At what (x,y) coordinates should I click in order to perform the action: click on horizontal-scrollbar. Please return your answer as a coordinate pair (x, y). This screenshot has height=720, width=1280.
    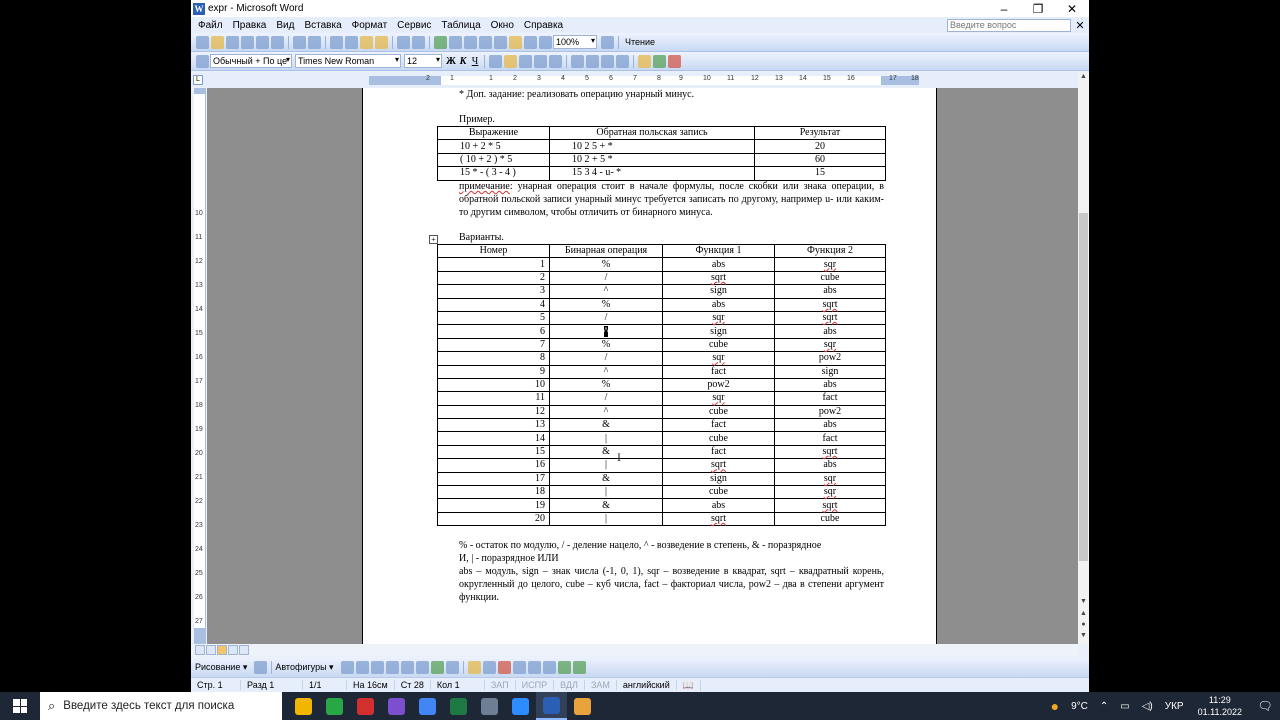
    Looking at the image, I should click on (634, 650).